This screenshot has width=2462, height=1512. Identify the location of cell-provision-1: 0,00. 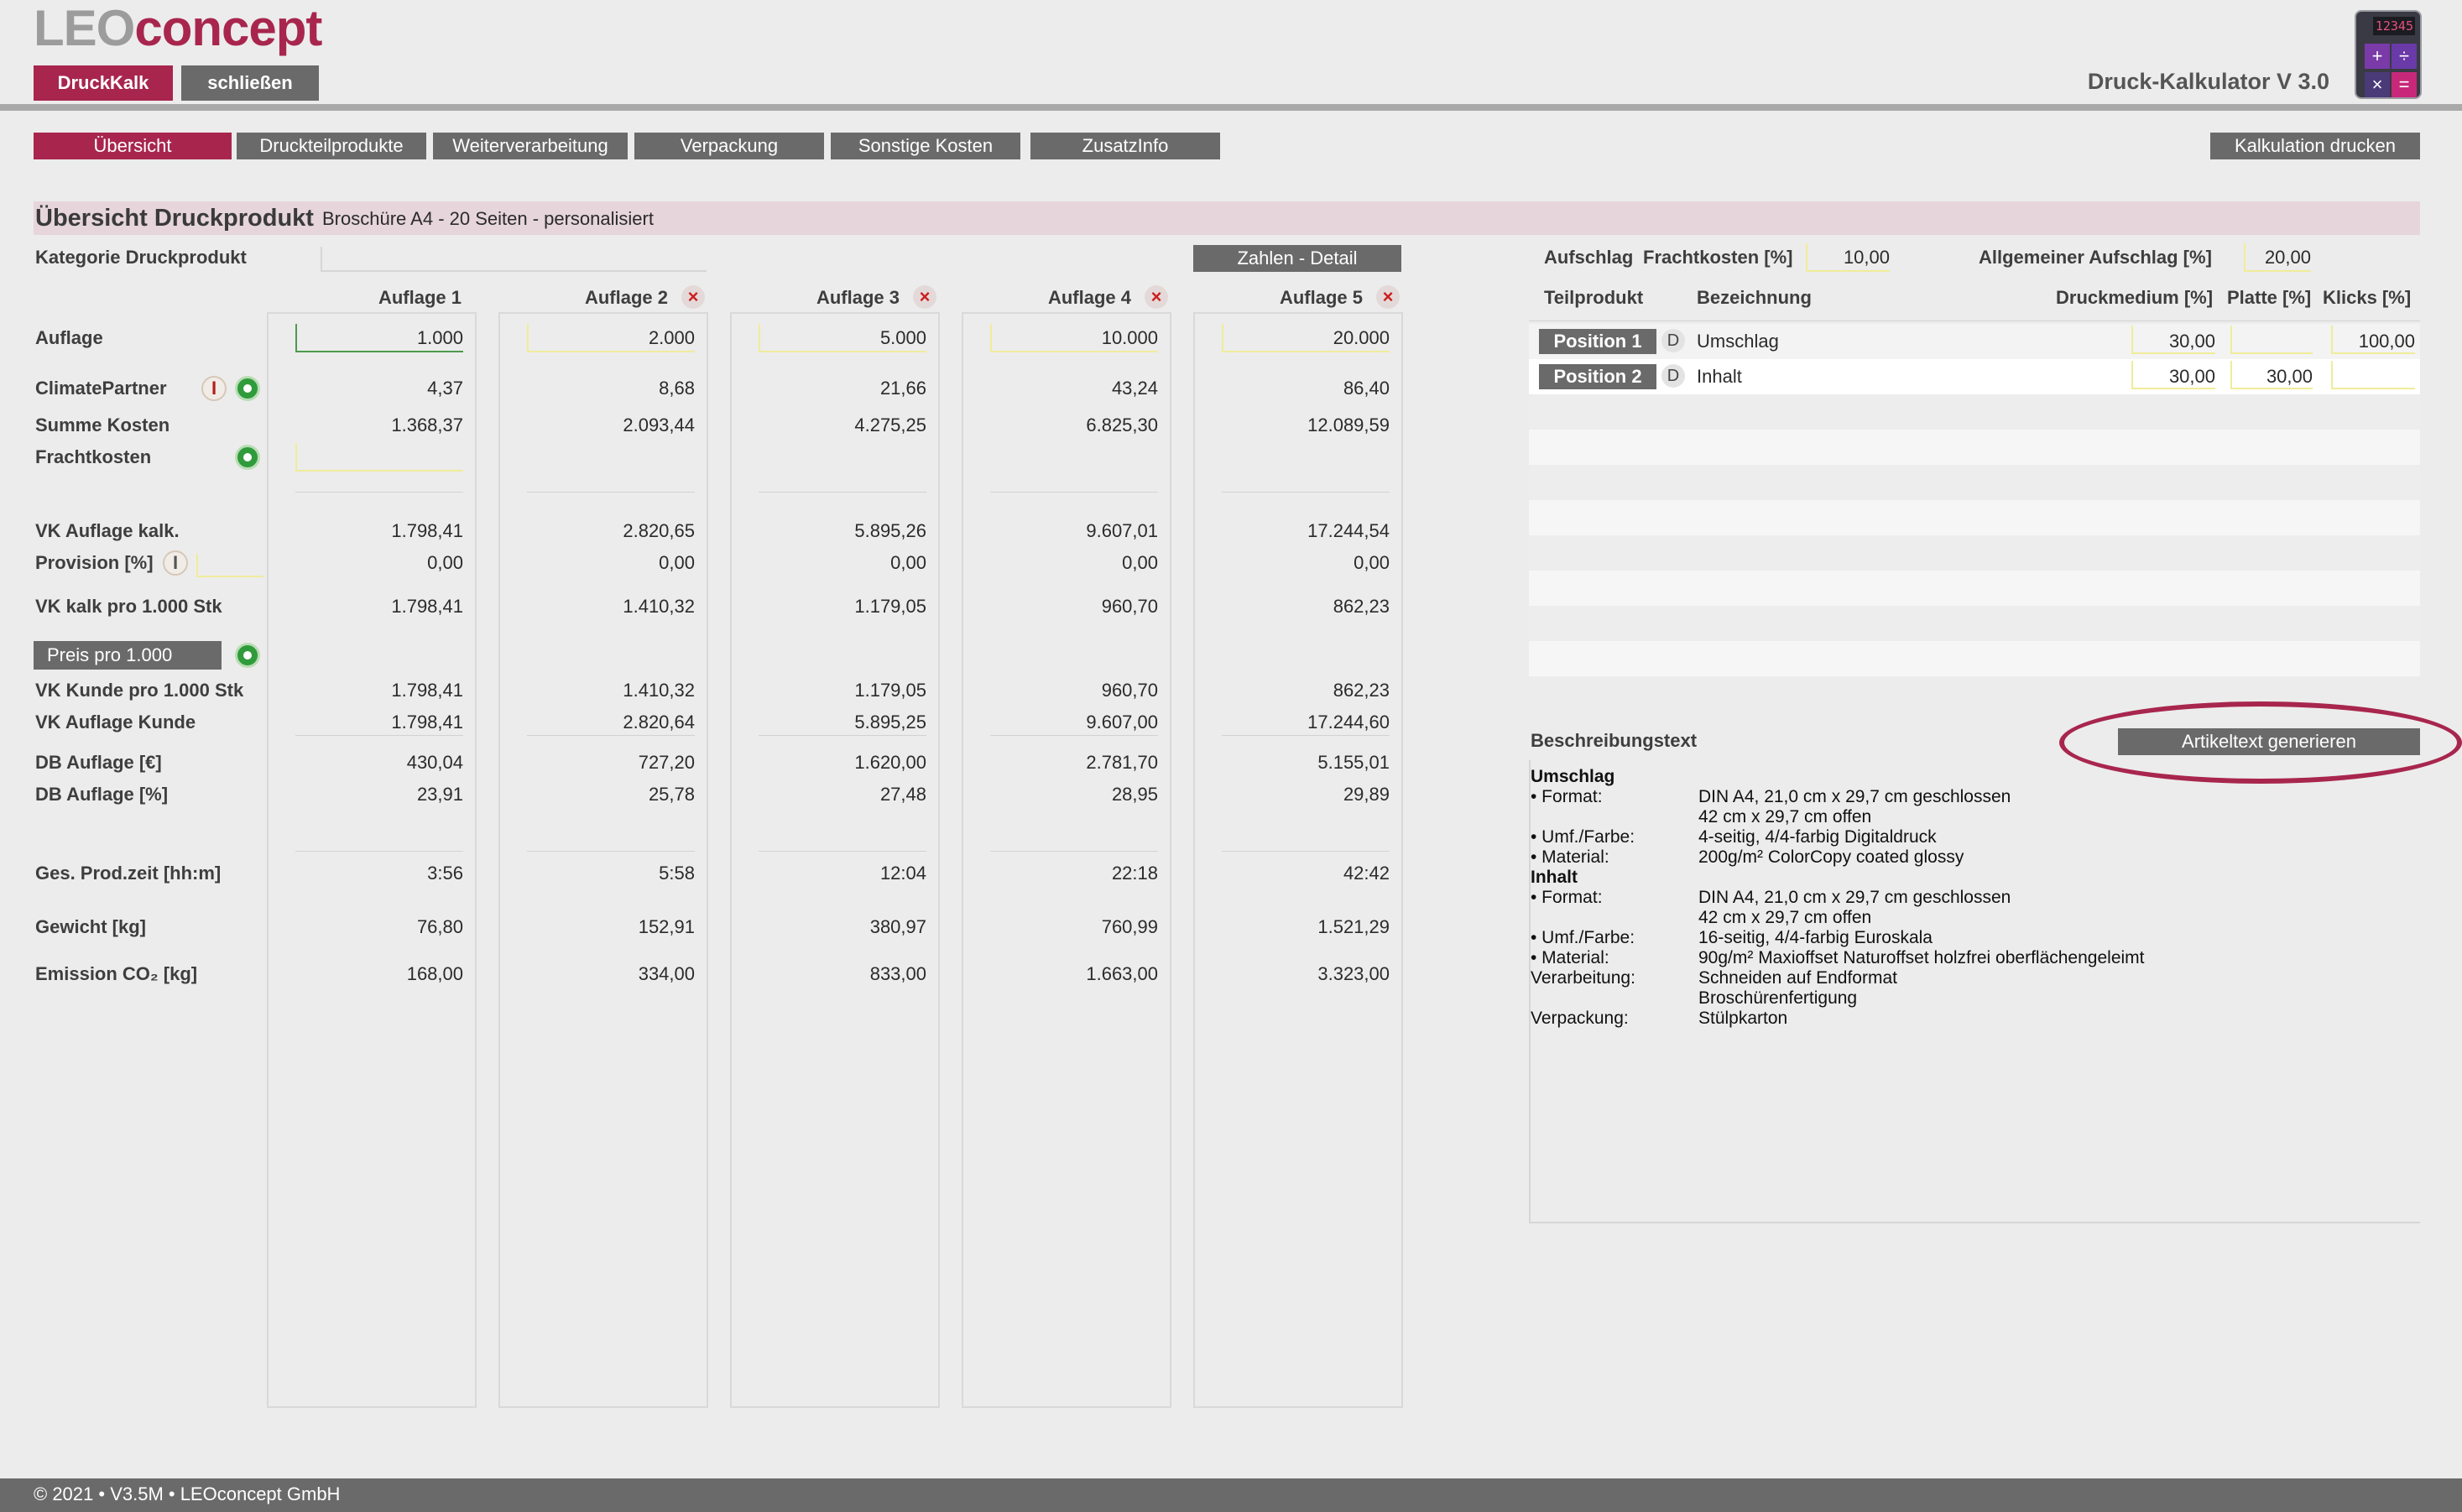
(445, 563).